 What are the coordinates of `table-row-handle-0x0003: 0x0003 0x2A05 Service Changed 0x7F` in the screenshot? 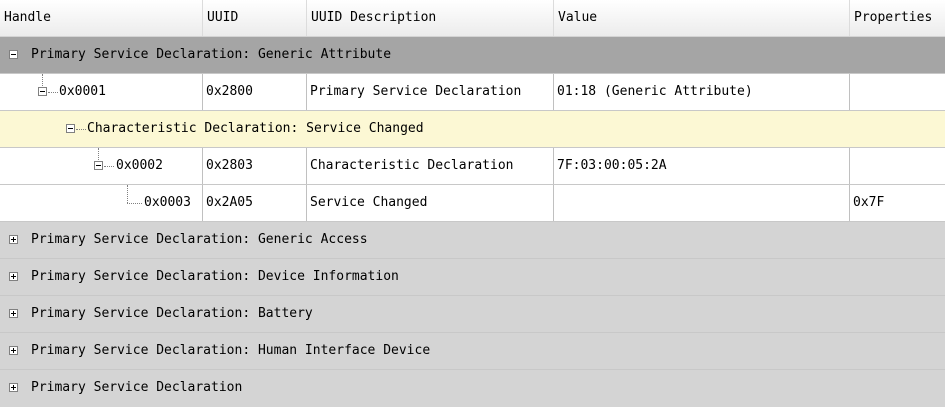 It's located at (472, 203).